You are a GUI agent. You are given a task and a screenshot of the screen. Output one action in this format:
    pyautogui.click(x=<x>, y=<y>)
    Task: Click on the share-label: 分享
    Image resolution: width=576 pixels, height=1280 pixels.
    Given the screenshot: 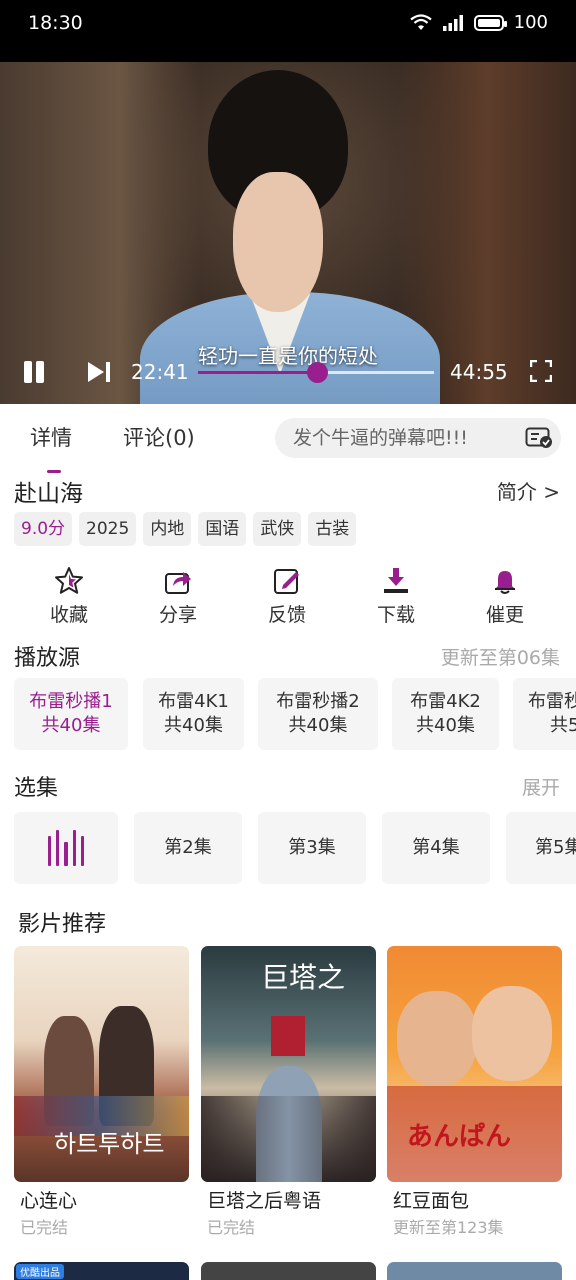 What is the action you would take?
    pyautogui.click(x=177, y=615)
    